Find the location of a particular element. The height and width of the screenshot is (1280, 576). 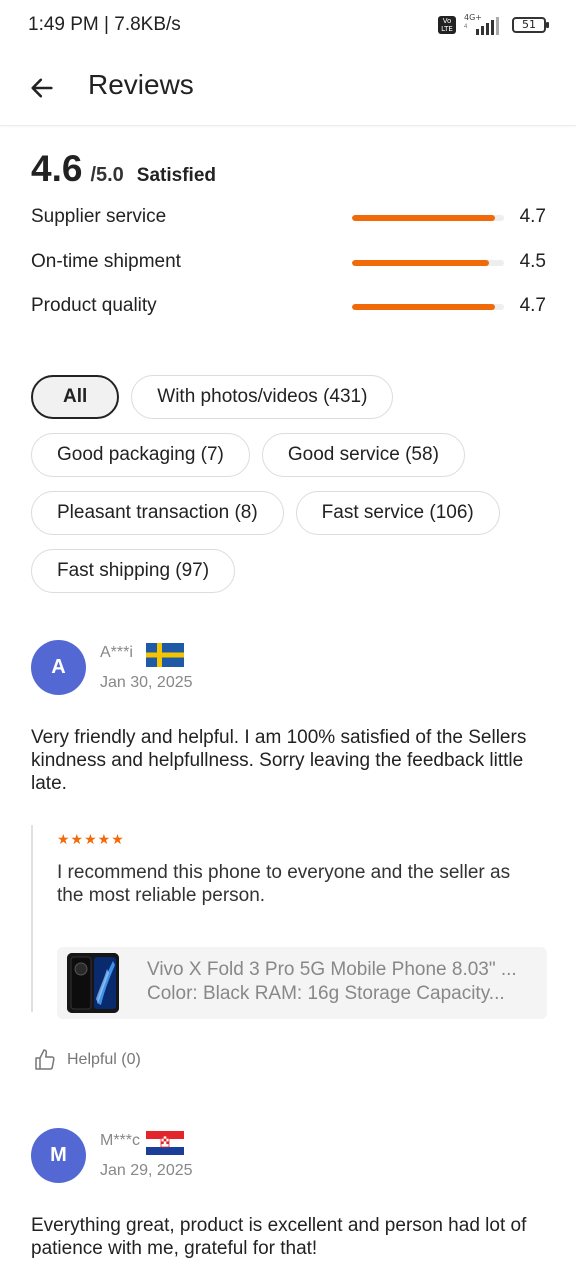

metric-label: On-time shipment is located at coordinates (106, 261).